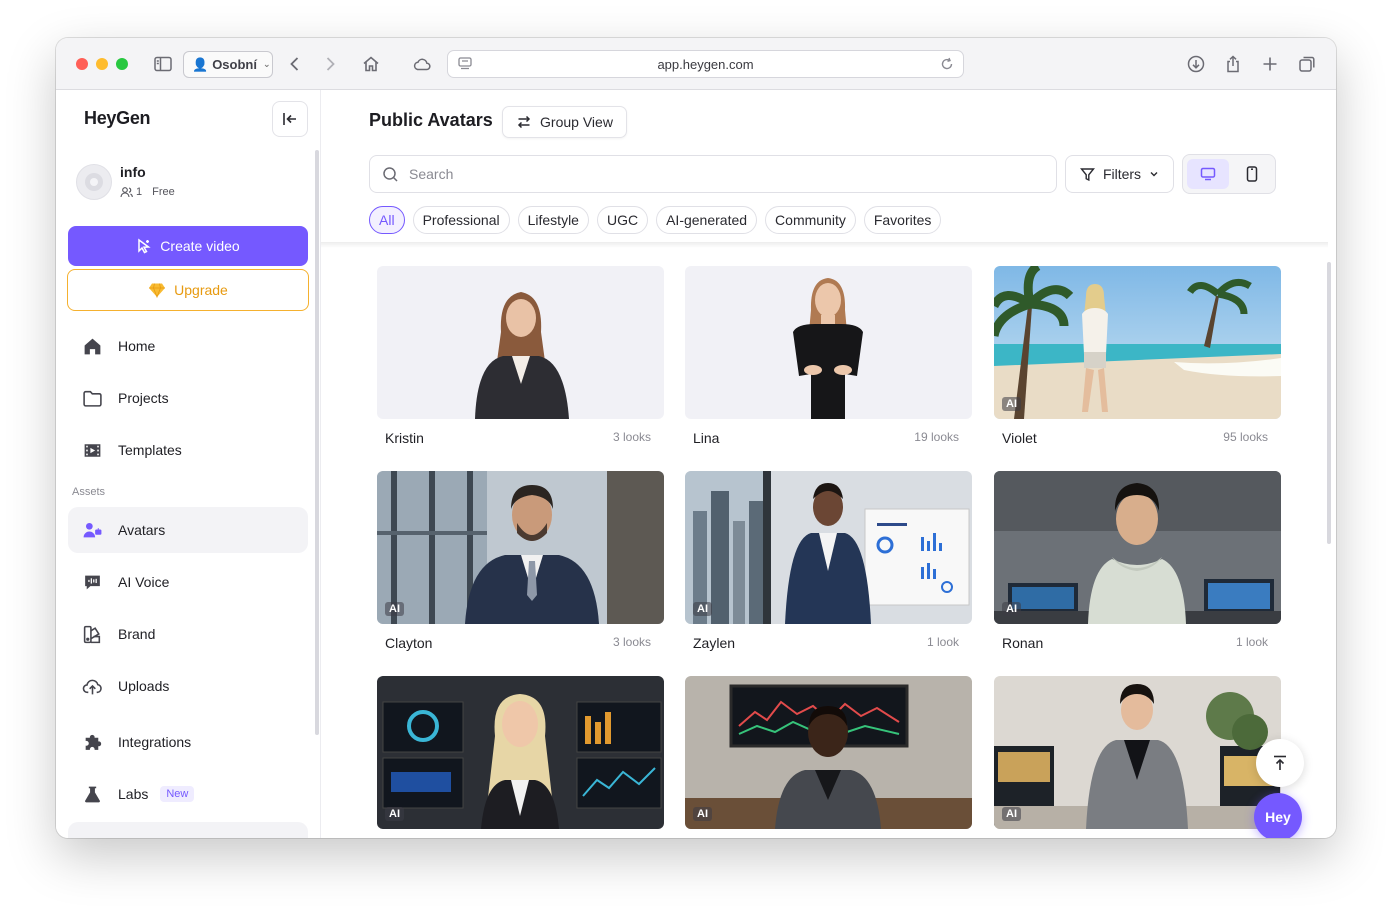 This screenshot has width=1392, height=912. What do you see at coordinates (177, 794) in the screenshot?
I see `new-badge: New` at bounding box center [177, 794].